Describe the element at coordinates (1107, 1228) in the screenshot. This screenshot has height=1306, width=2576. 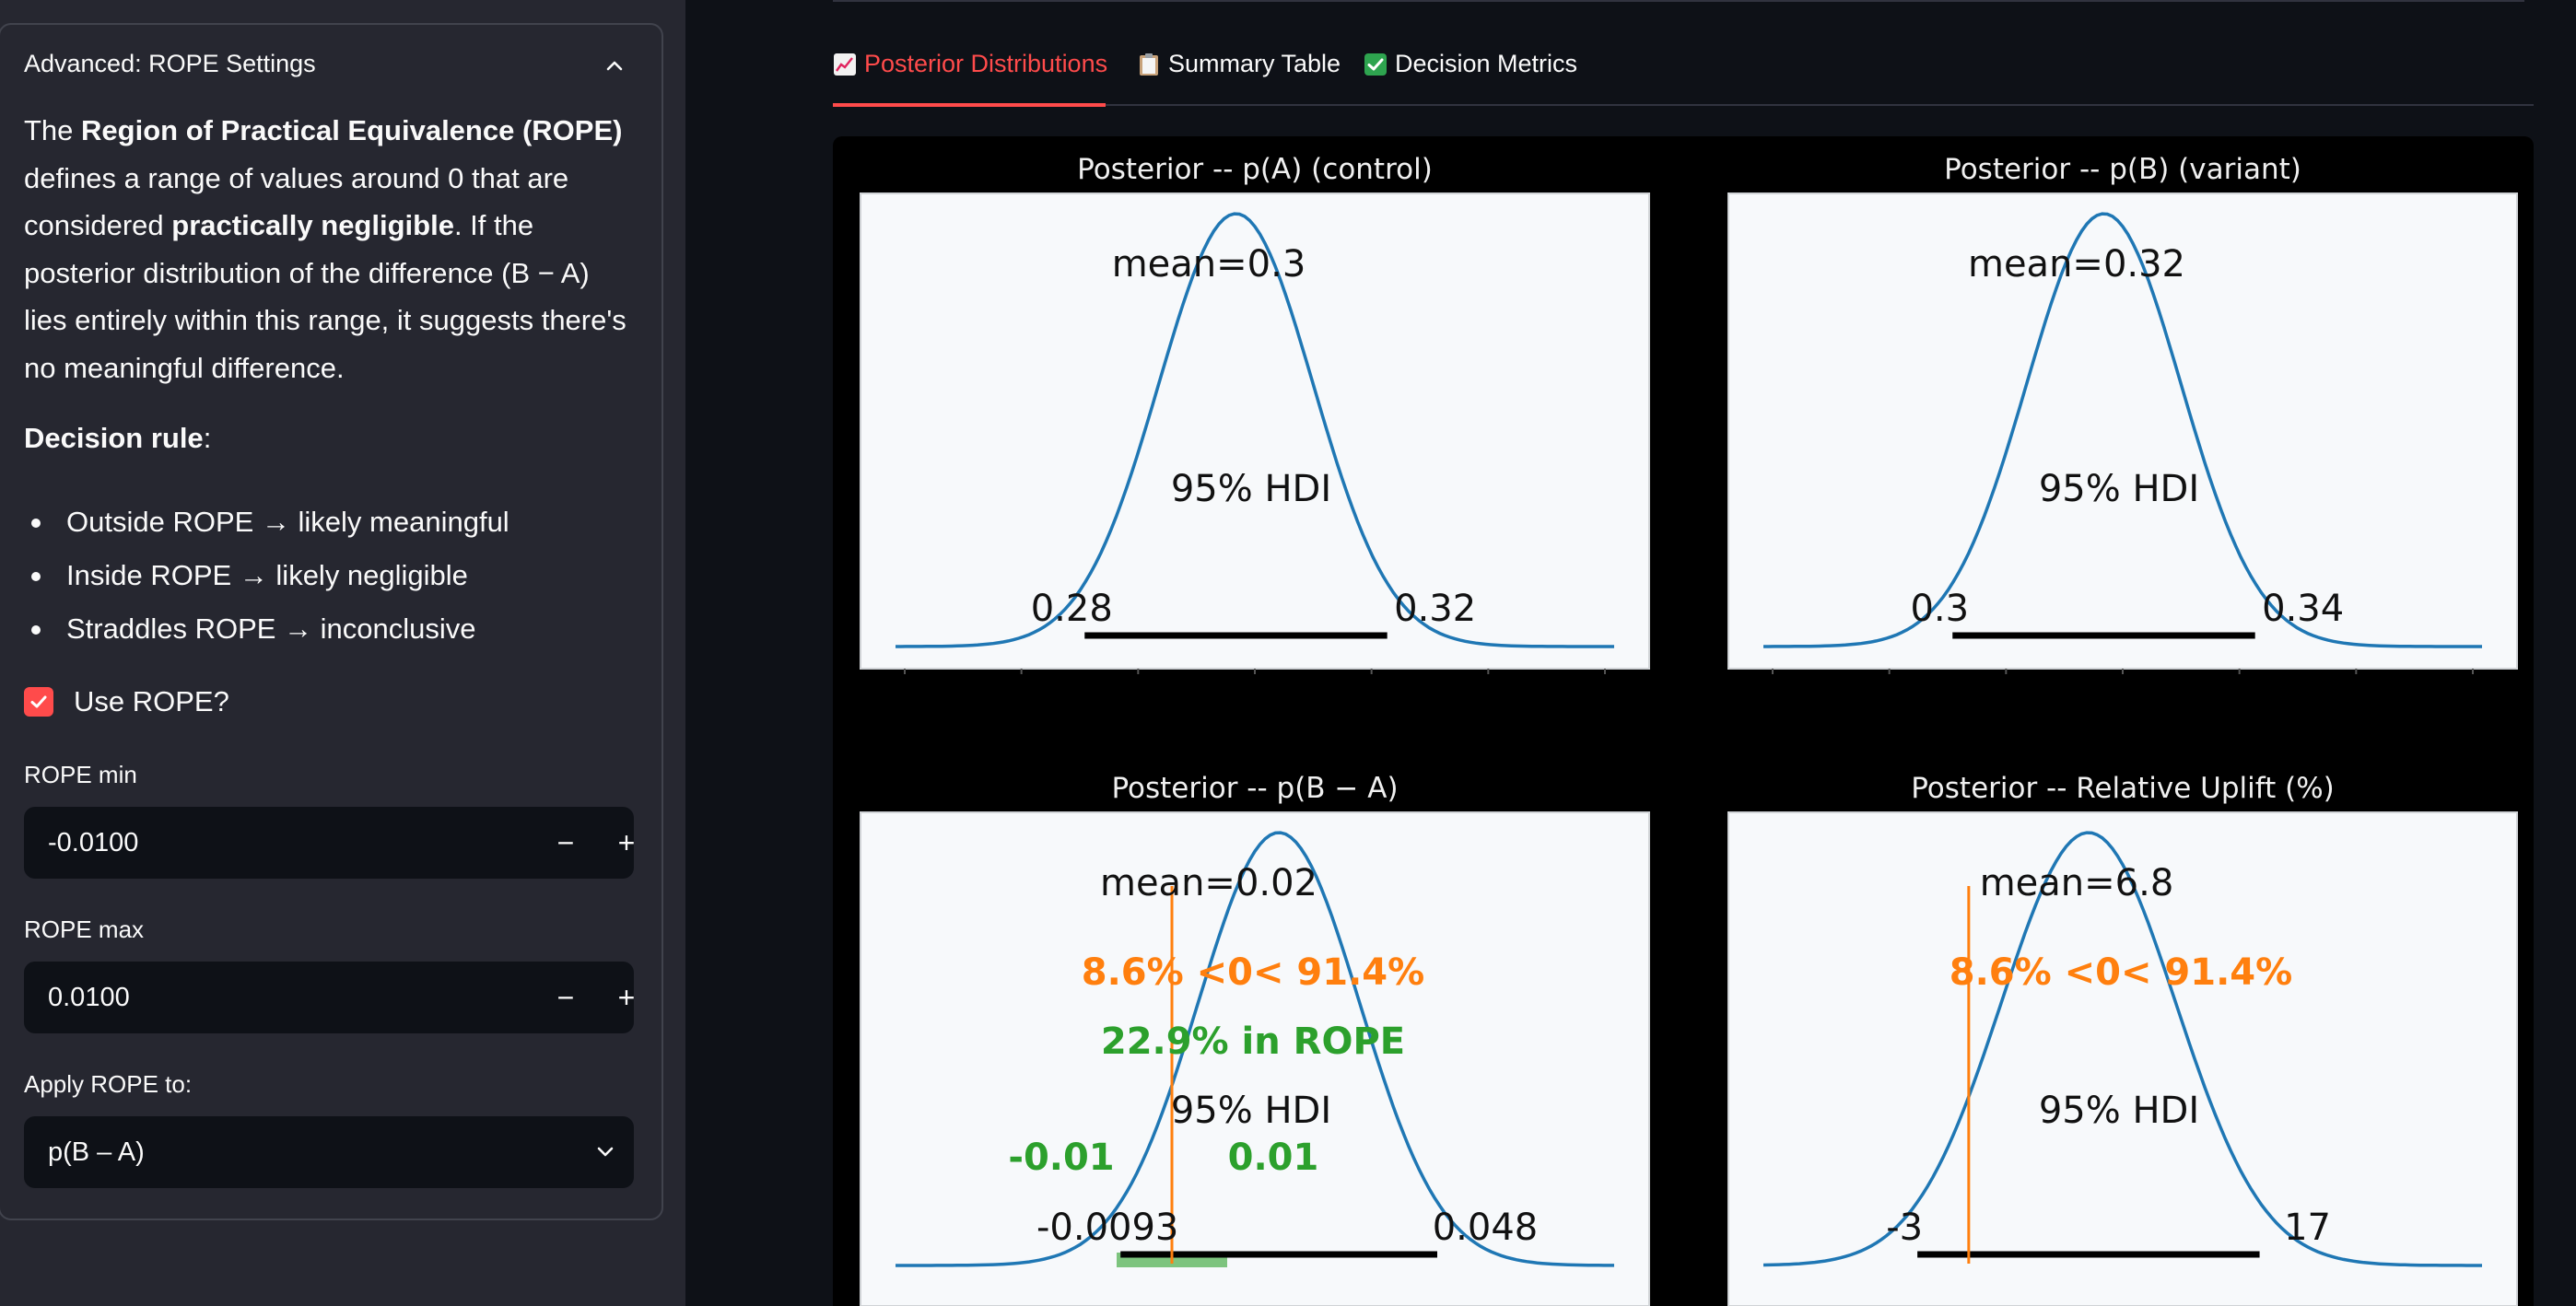
I see `hdi-low-label: -0.0093` at that location.